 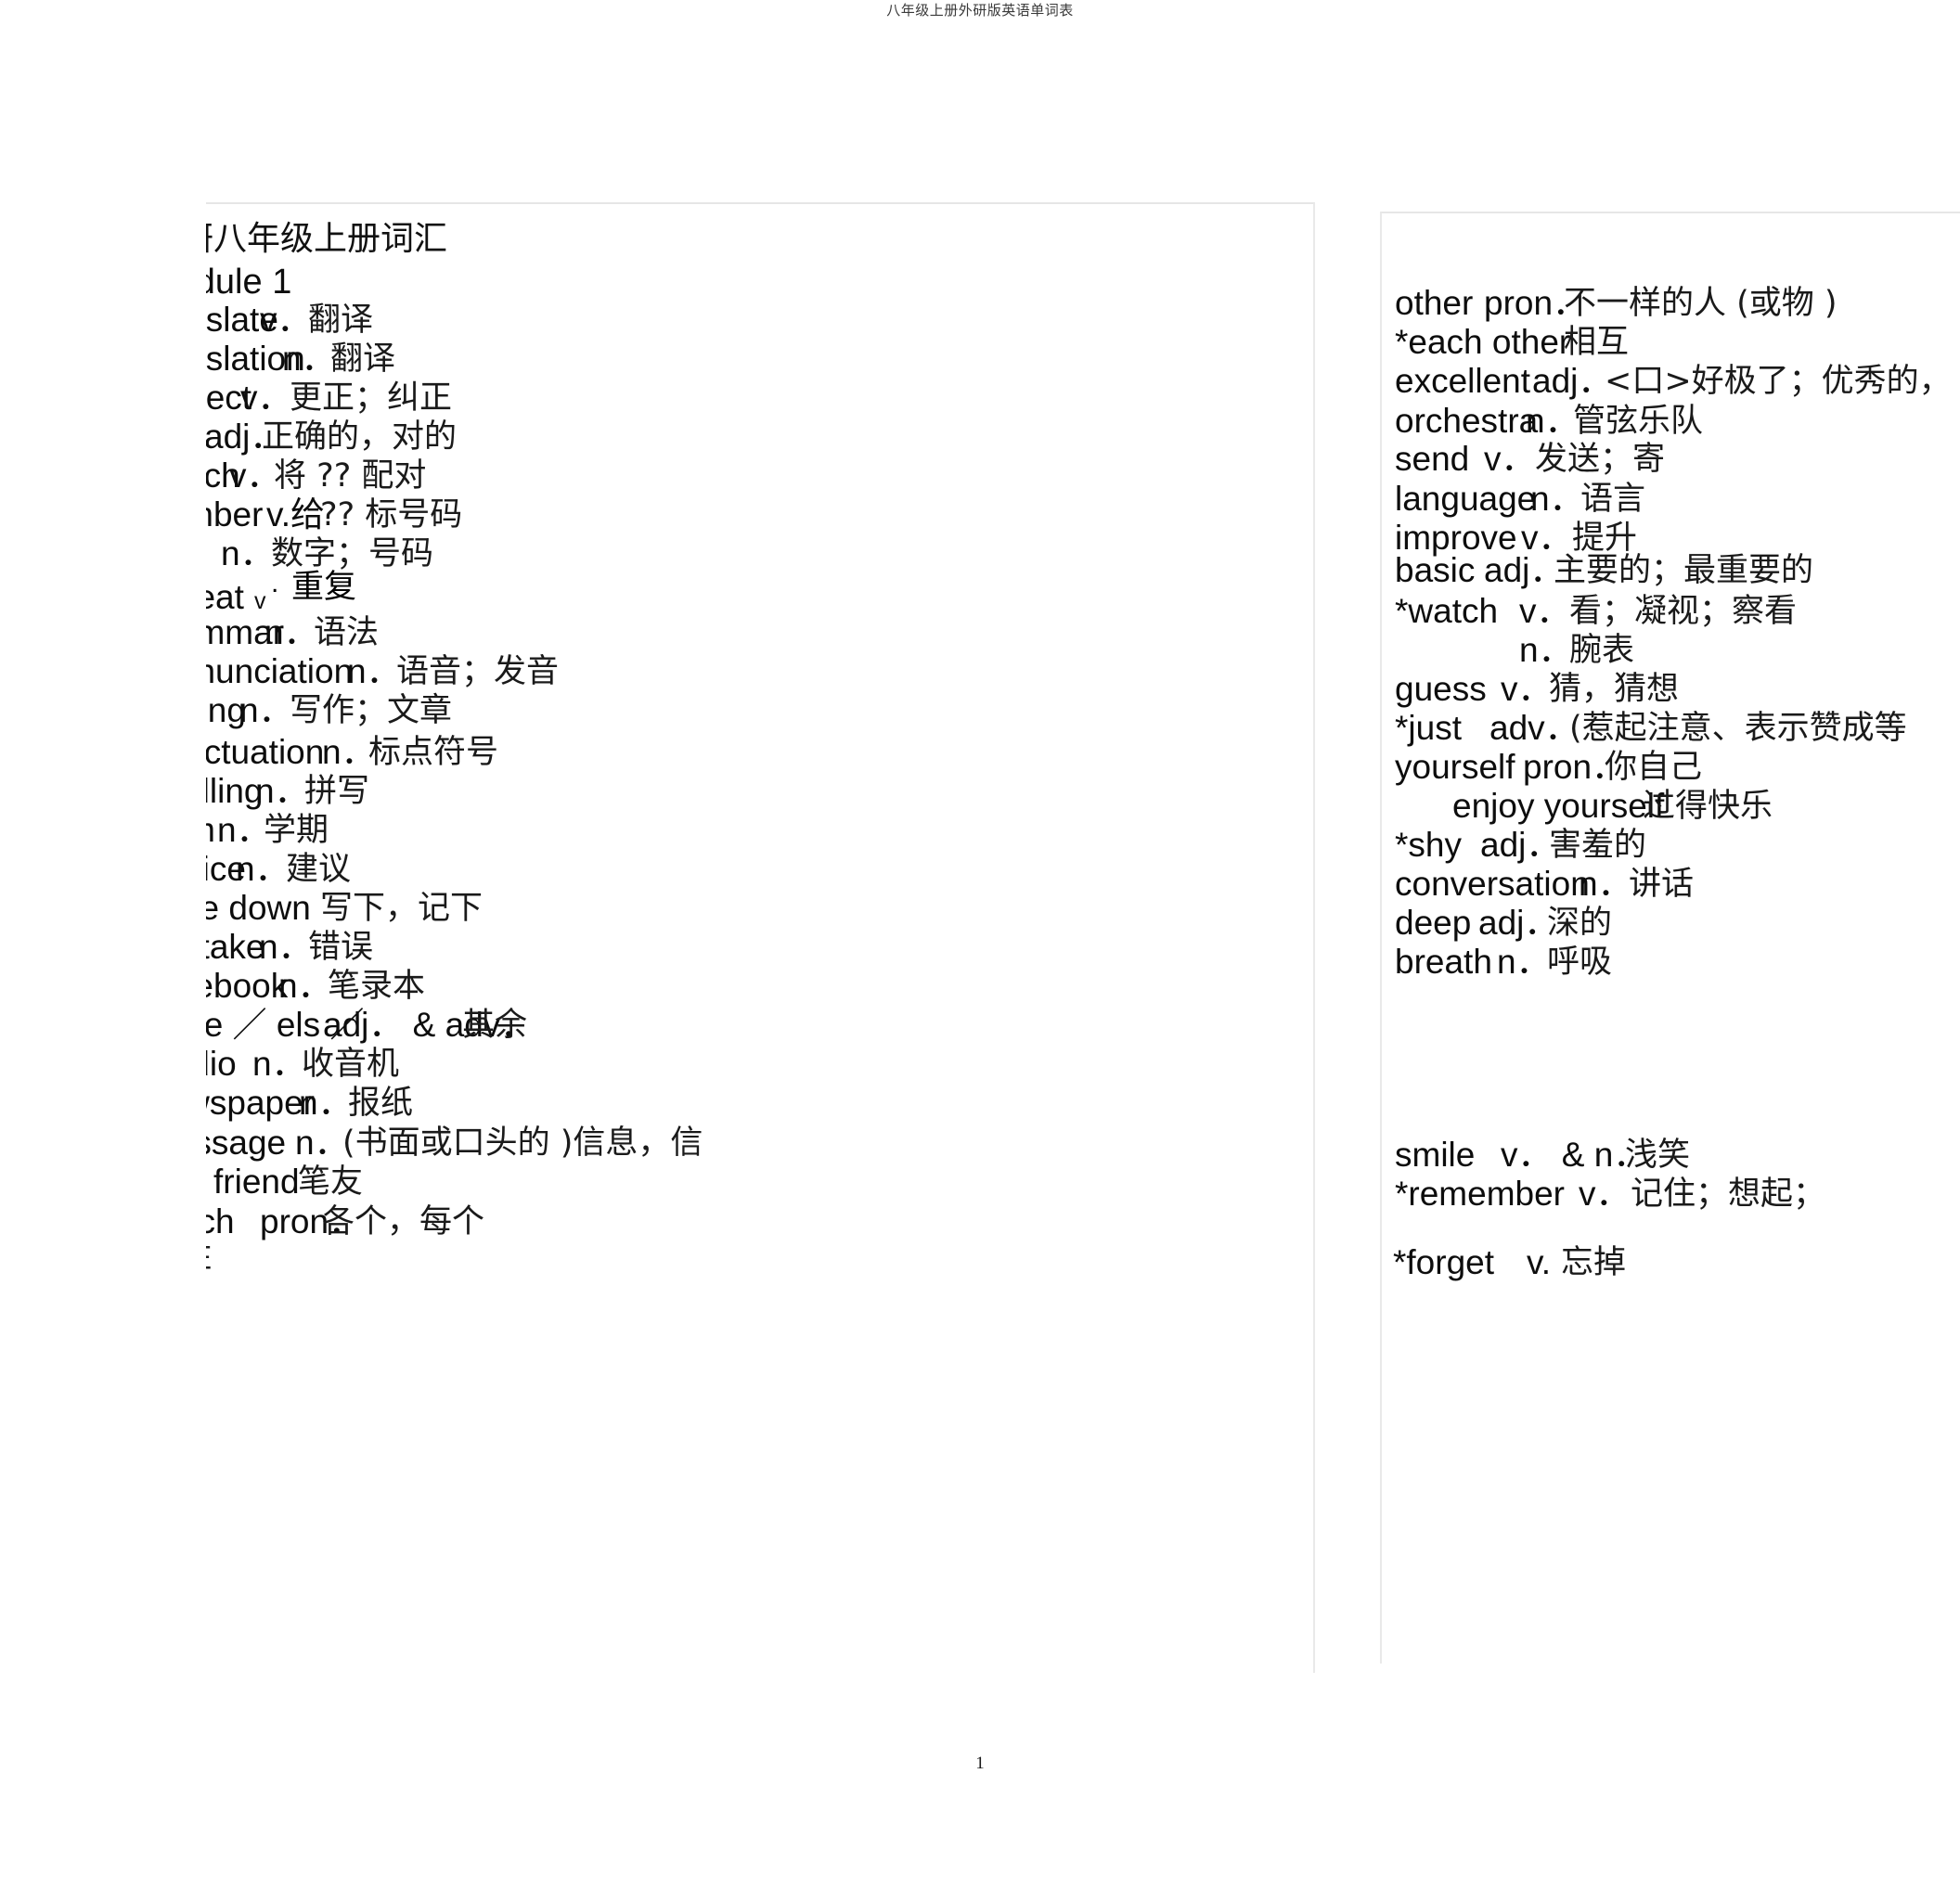 I want to click on vocab-entry-pos: adj．, so click(x=1572, y=381).